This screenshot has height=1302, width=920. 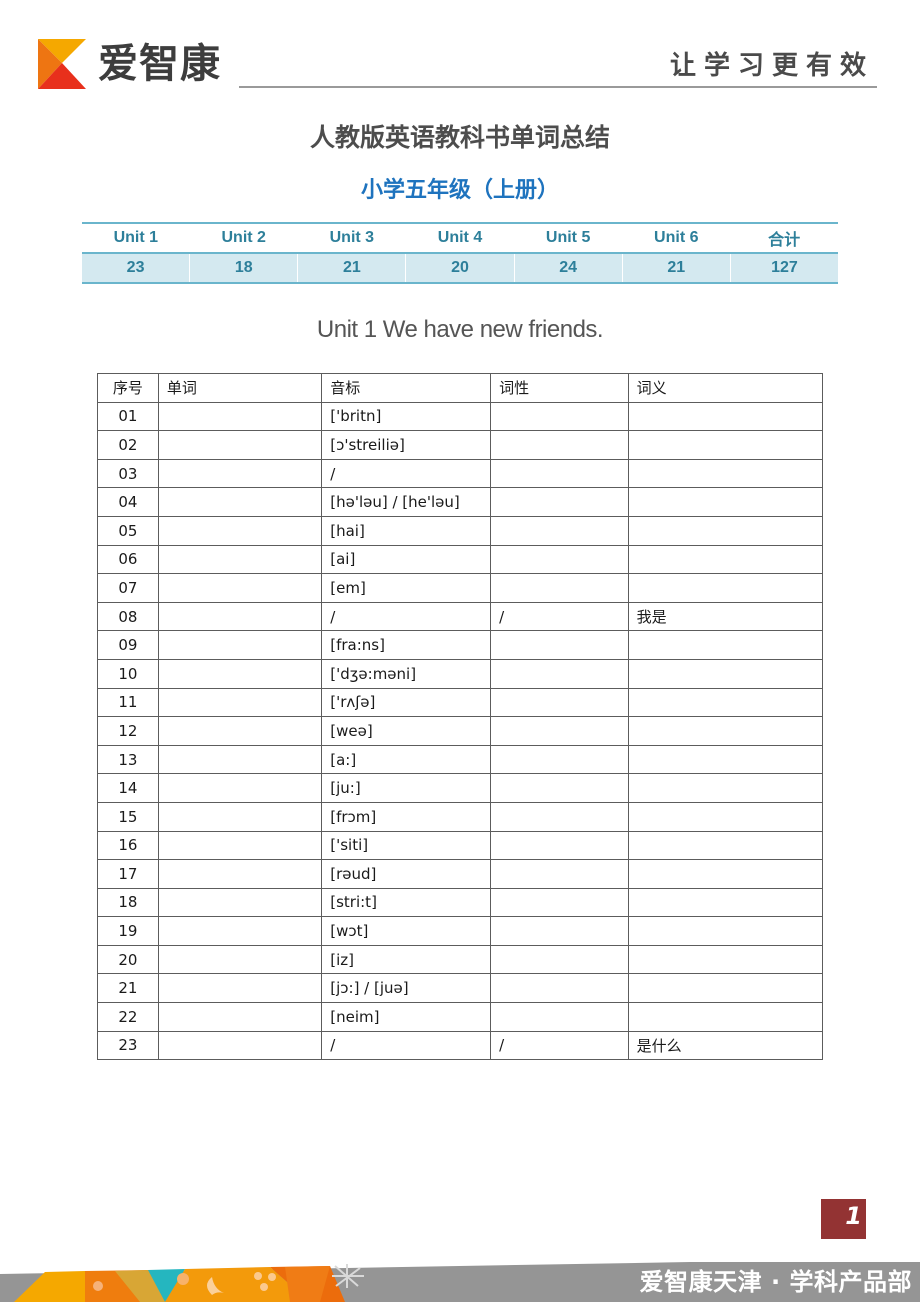 What do you see at coordinates (406, 388) in the screenshot?
I see `column-header-phonetic: 音标` at bounding box center [406, 388].